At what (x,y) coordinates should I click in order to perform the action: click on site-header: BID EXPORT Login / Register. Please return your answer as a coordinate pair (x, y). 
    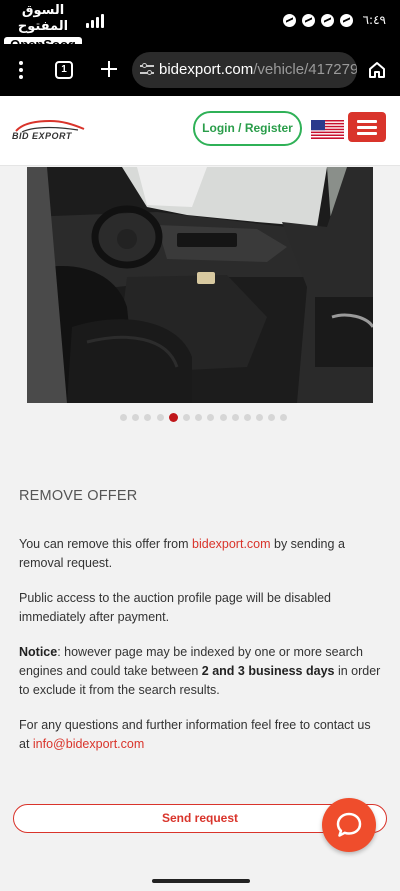
    Looking at the image, I should click on (200, 131).